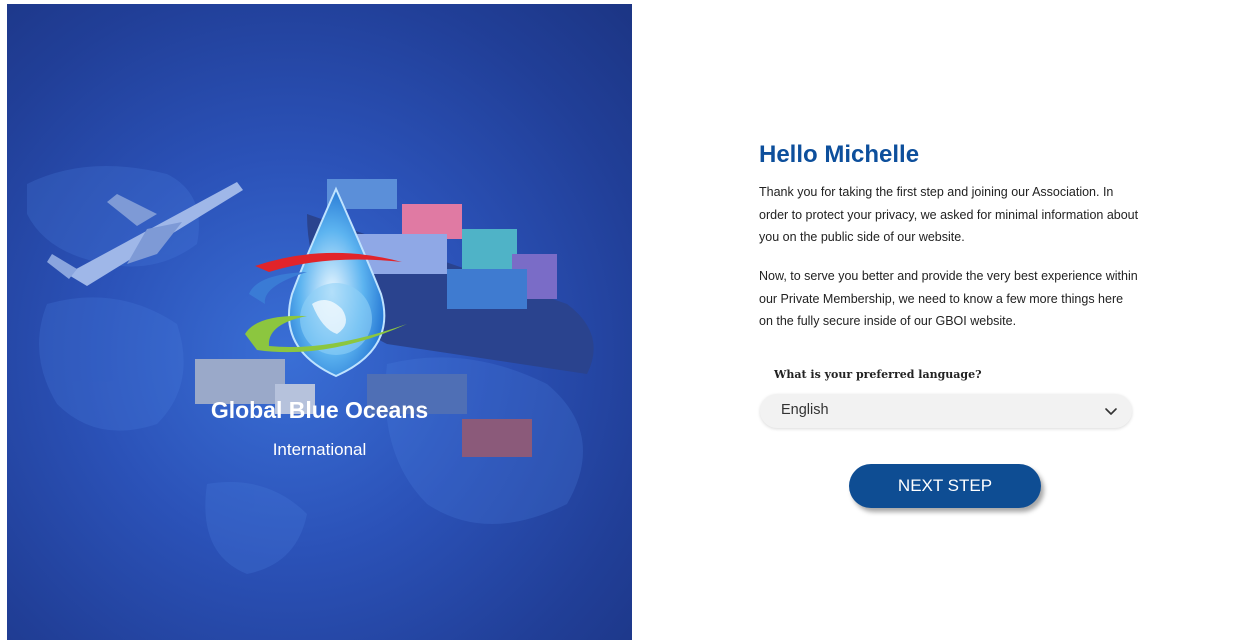 The height and width of the screenshot is (640, 1258). I want to click on chevron-down-icon, so click(1111, 411).